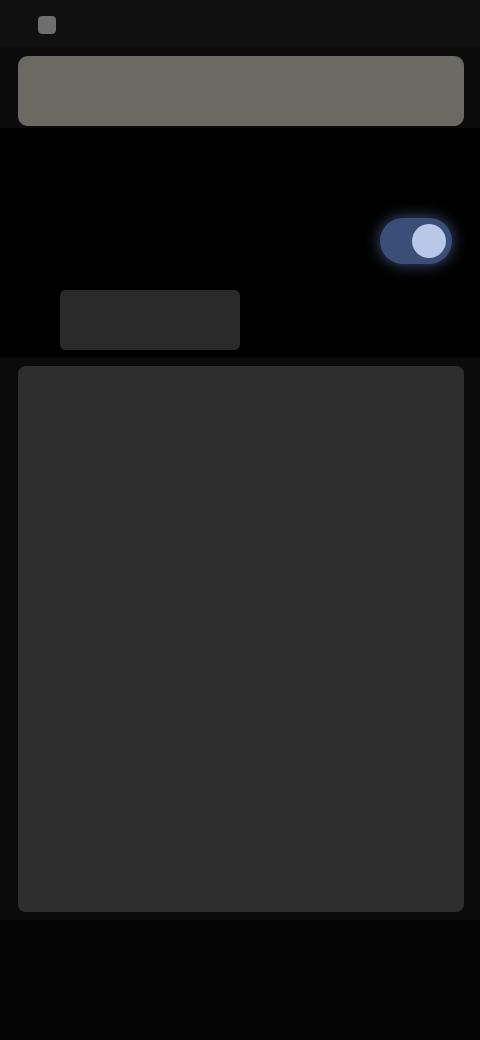 The width and height of the screenshot is (480, 1040). I want to click on app-icon, so click(47, 25).